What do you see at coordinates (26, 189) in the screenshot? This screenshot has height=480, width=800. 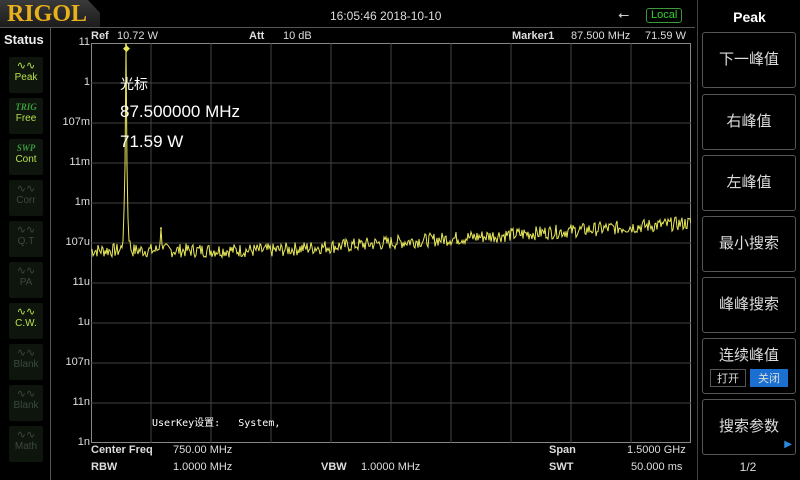 I see `corr-icon: ∿∿` at bounding box center [26, 189].